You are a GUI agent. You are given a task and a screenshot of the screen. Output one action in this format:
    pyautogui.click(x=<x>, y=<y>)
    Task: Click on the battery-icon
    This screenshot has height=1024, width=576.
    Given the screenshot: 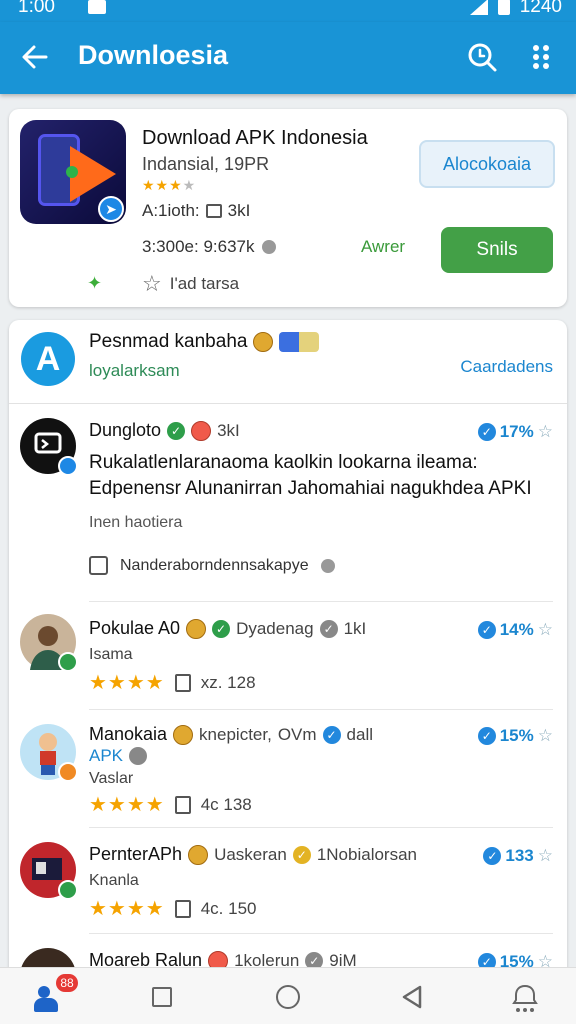 What is the action you would take?
    pyautogui.click(x=503, y=7)
    